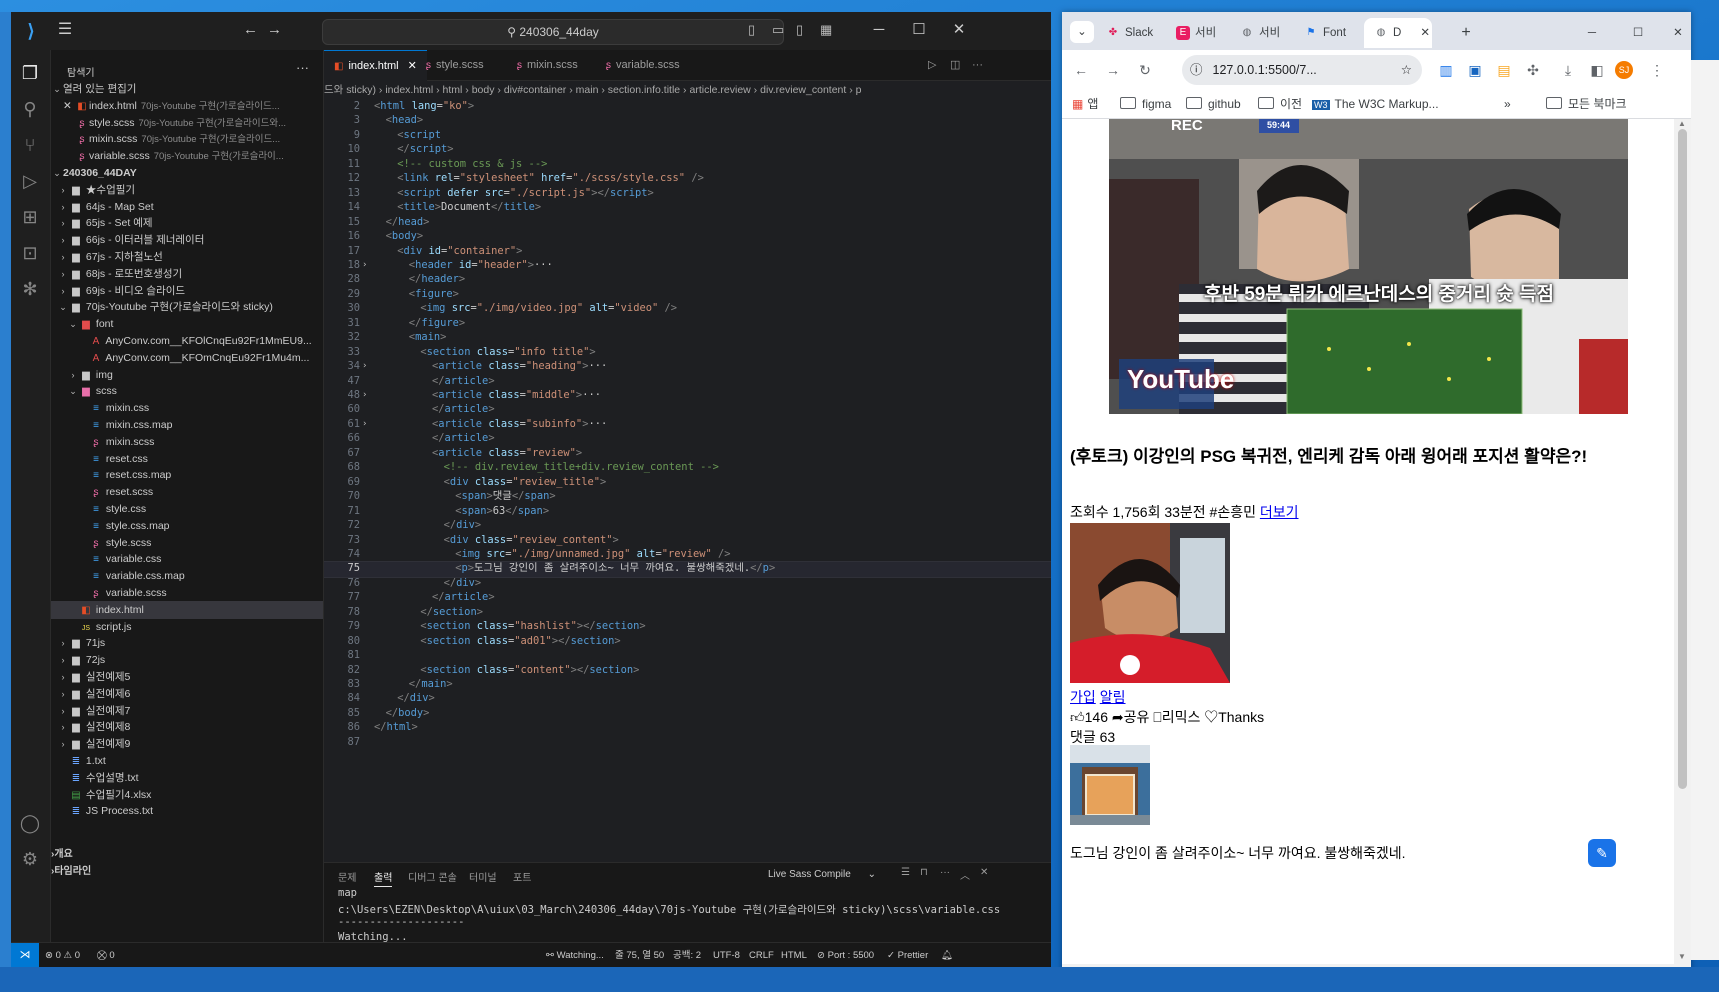  What do you see at coordinates (342, 308) in the screenshot?
I see `line-number: 30` at bounding box center [342, 308].